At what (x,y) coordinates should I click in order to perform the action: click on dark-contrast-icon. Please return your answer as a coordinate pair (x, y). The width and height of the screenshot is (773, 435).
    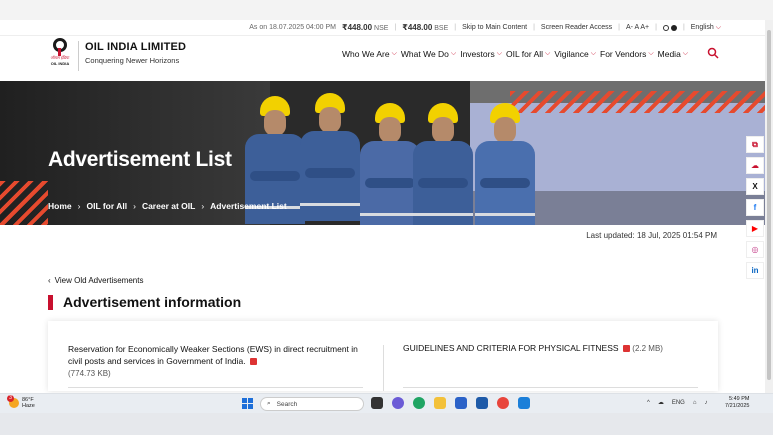
    Looking at the image, I should click on (673, 27).